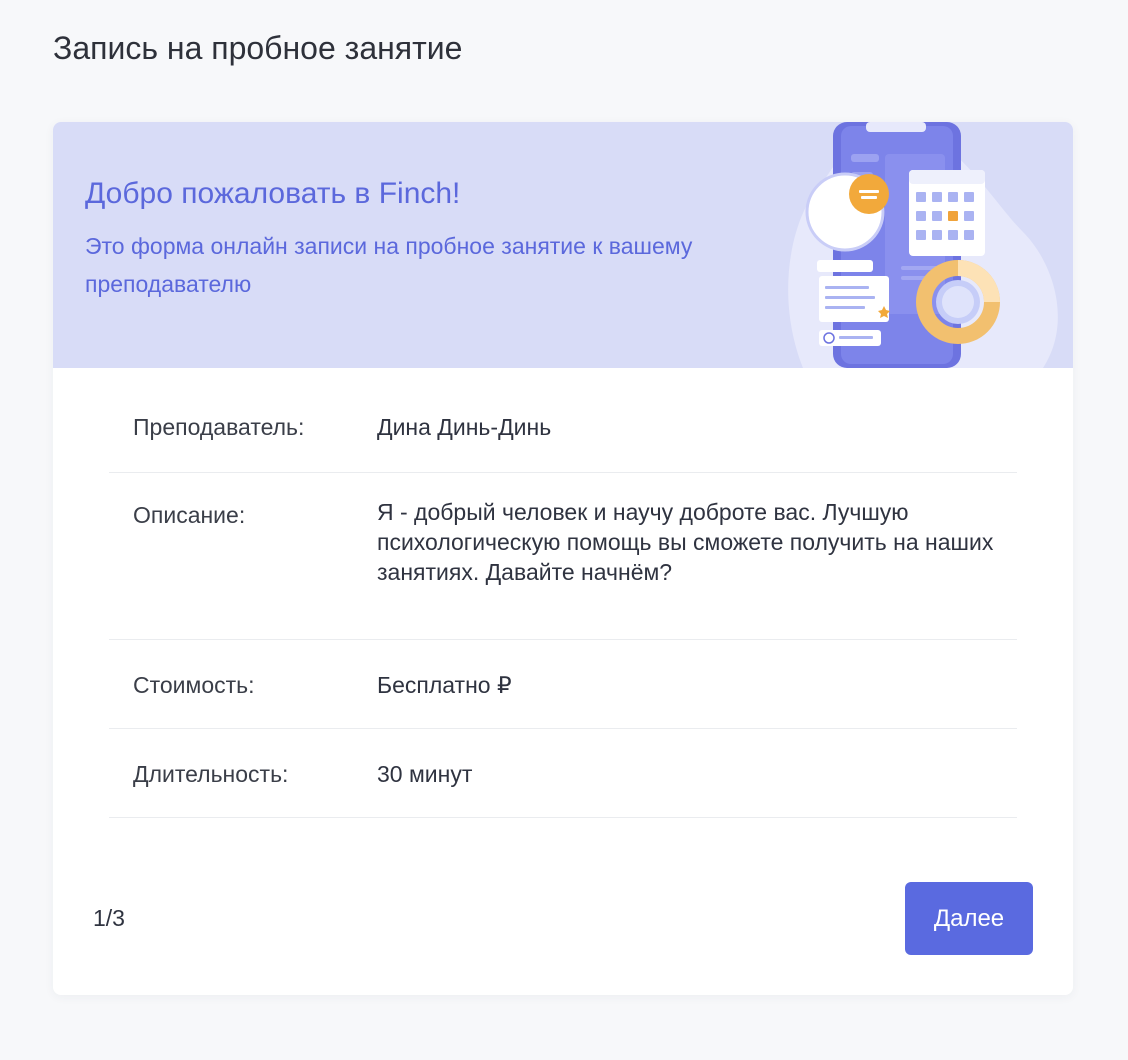 This screenshot has height=1060, width=1128. What do you see at coordinates (425, 774) in the screenshot?
I see `duration-value: 30 минут` at bounding box center [425, 774].